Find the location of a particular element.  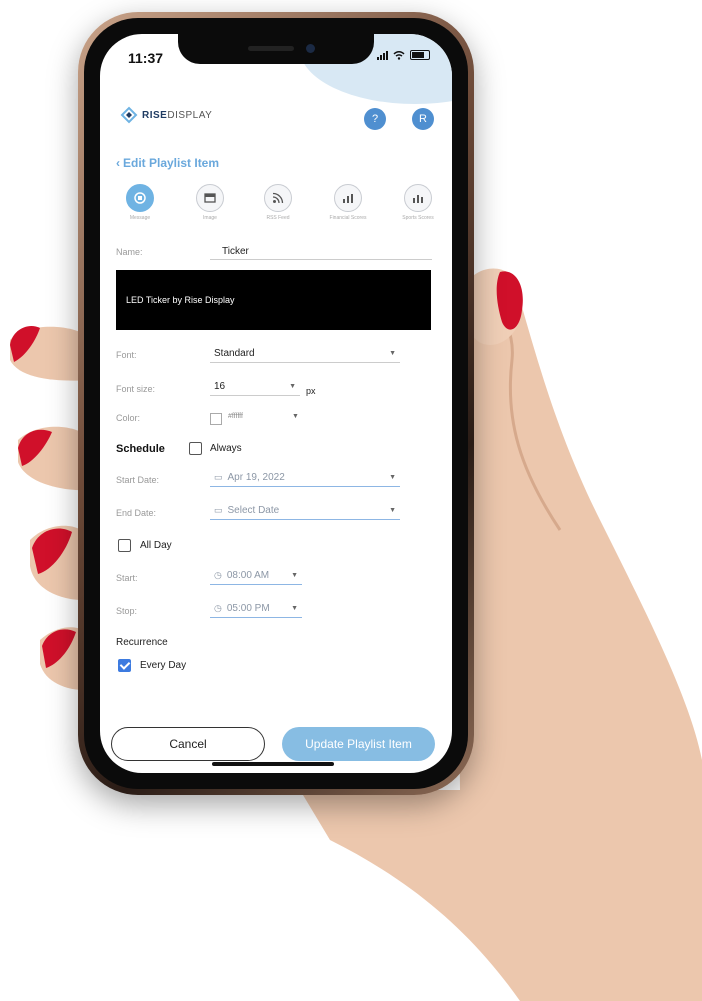

start-date-picker: ▭ Apr 19, 2022 ▼ is located at coordinates (305, 479).